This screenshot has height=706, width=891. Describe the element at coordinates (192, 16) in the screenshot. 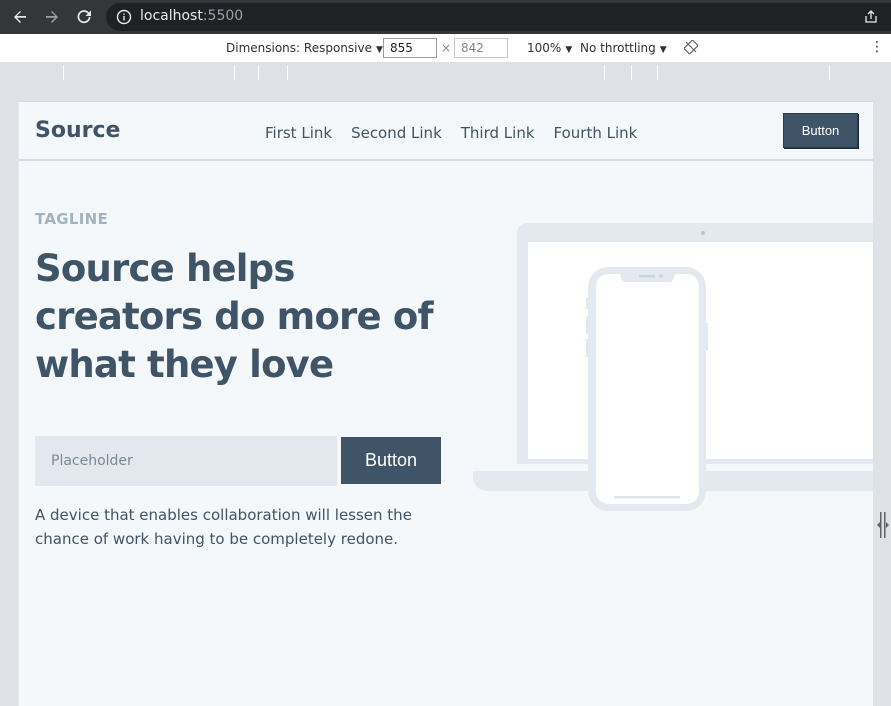

I see `url-text: localhost:5500` at that location.